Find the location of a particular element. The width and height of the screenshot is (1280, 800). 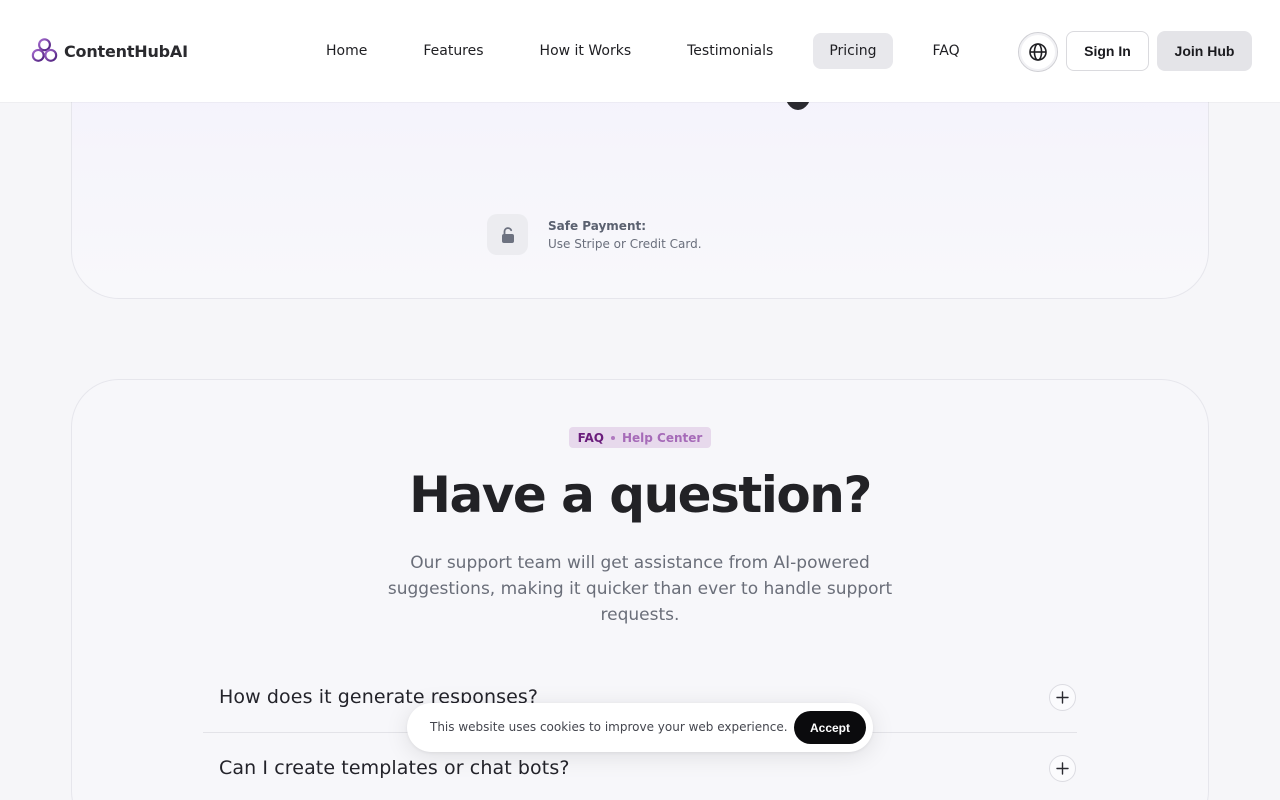

safe-payment-text: Safe Payment: Use Stripe or Credit Card. is located at coordinates (625, 235).